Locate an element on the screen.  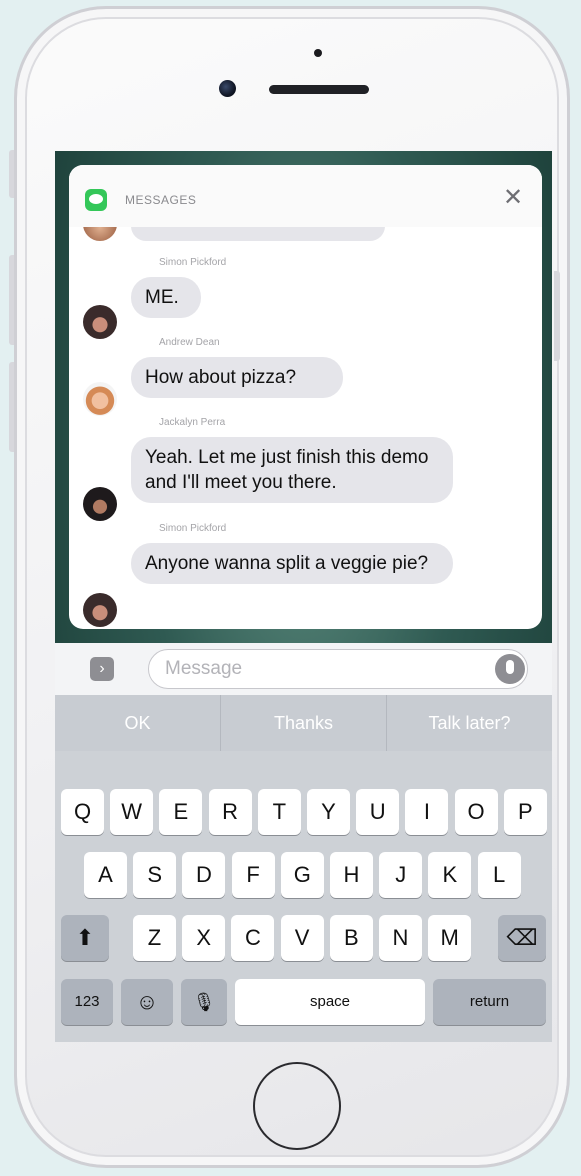
app-name: MESSAGES is located at coordinates (161, 200).